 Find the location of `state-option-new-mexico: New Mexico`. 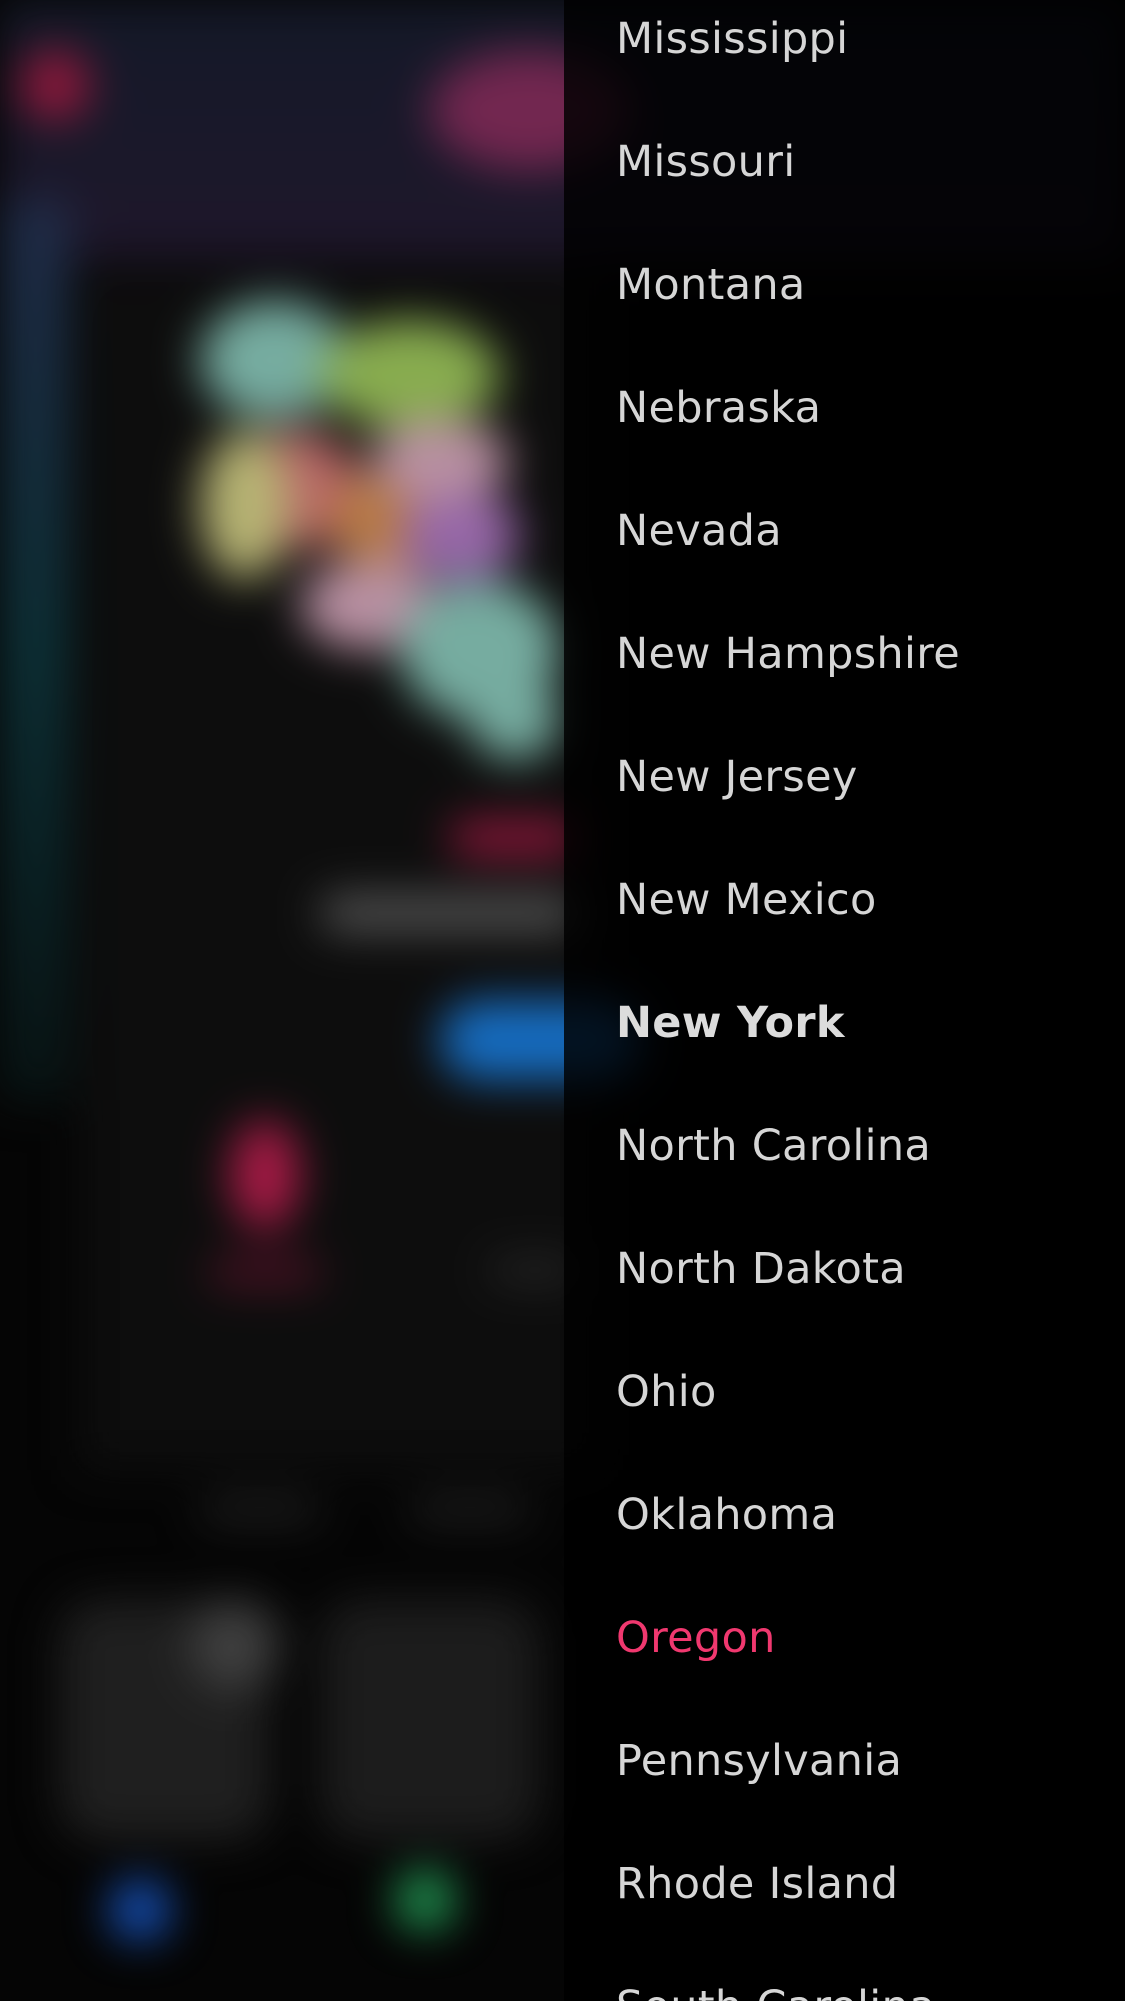

state-option-new-mexico: New Mexico is located at coordinates (844, 899).